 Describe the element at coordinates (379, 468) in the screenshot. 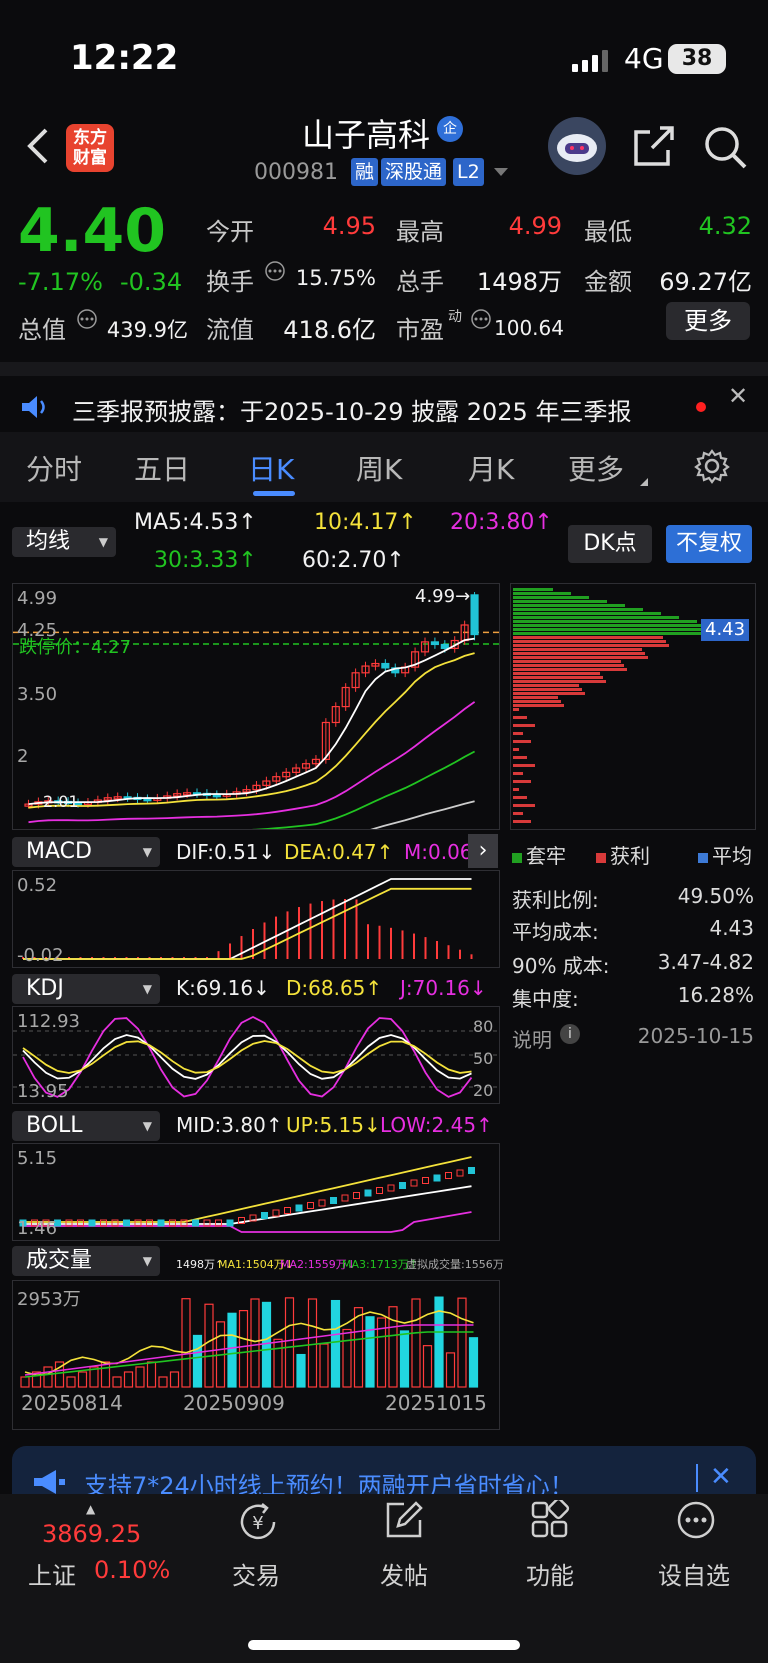

I see `tab-week-k: 周K` at that location.